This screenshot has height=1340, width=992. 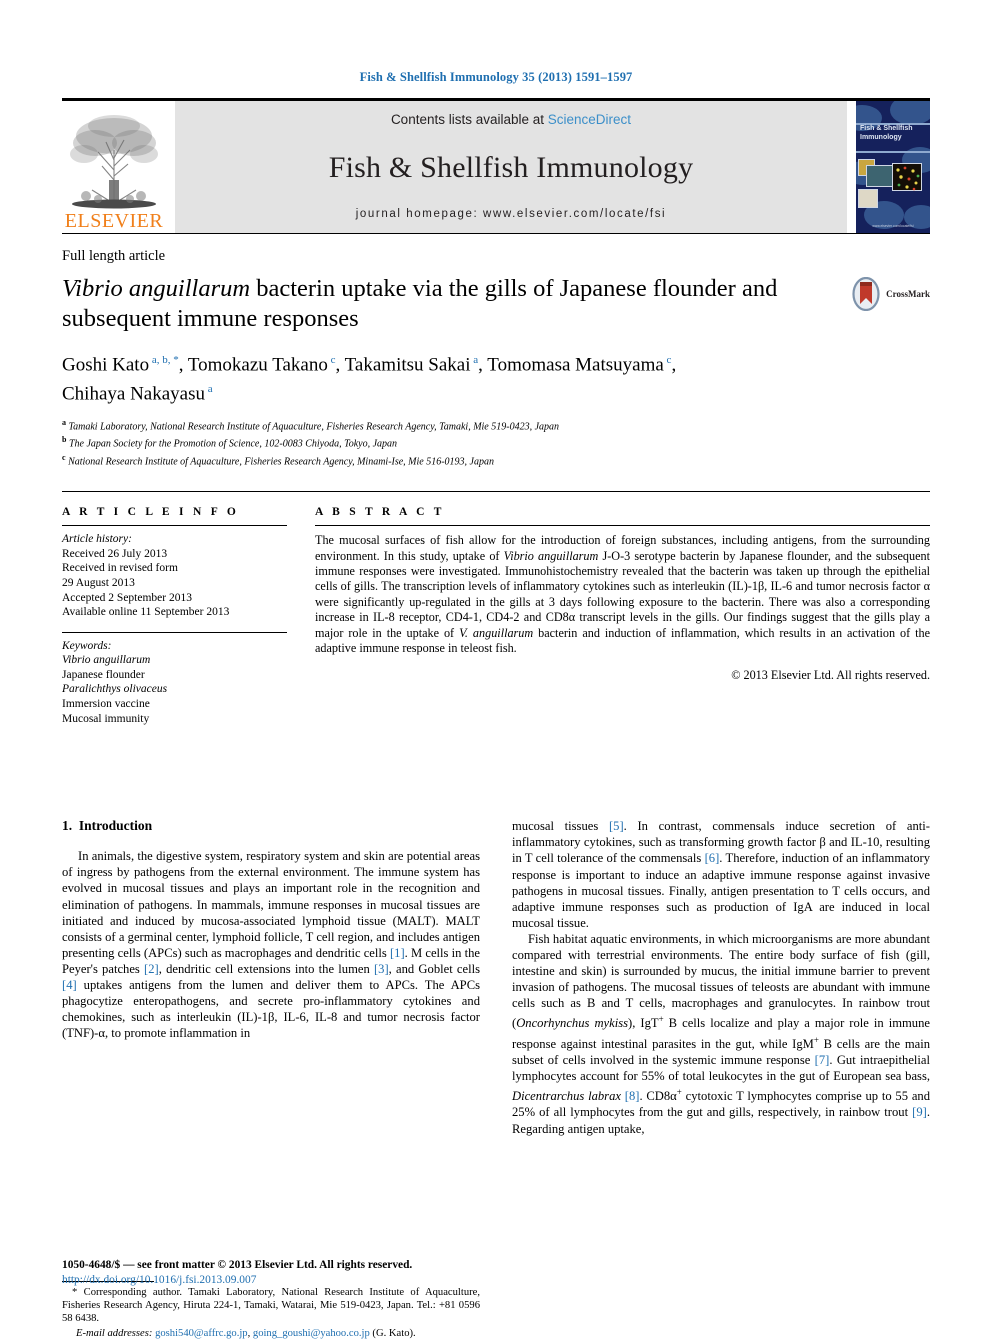 I want to click on sciencedirect-link: ScienceDirect, so click(x=589, y=119).